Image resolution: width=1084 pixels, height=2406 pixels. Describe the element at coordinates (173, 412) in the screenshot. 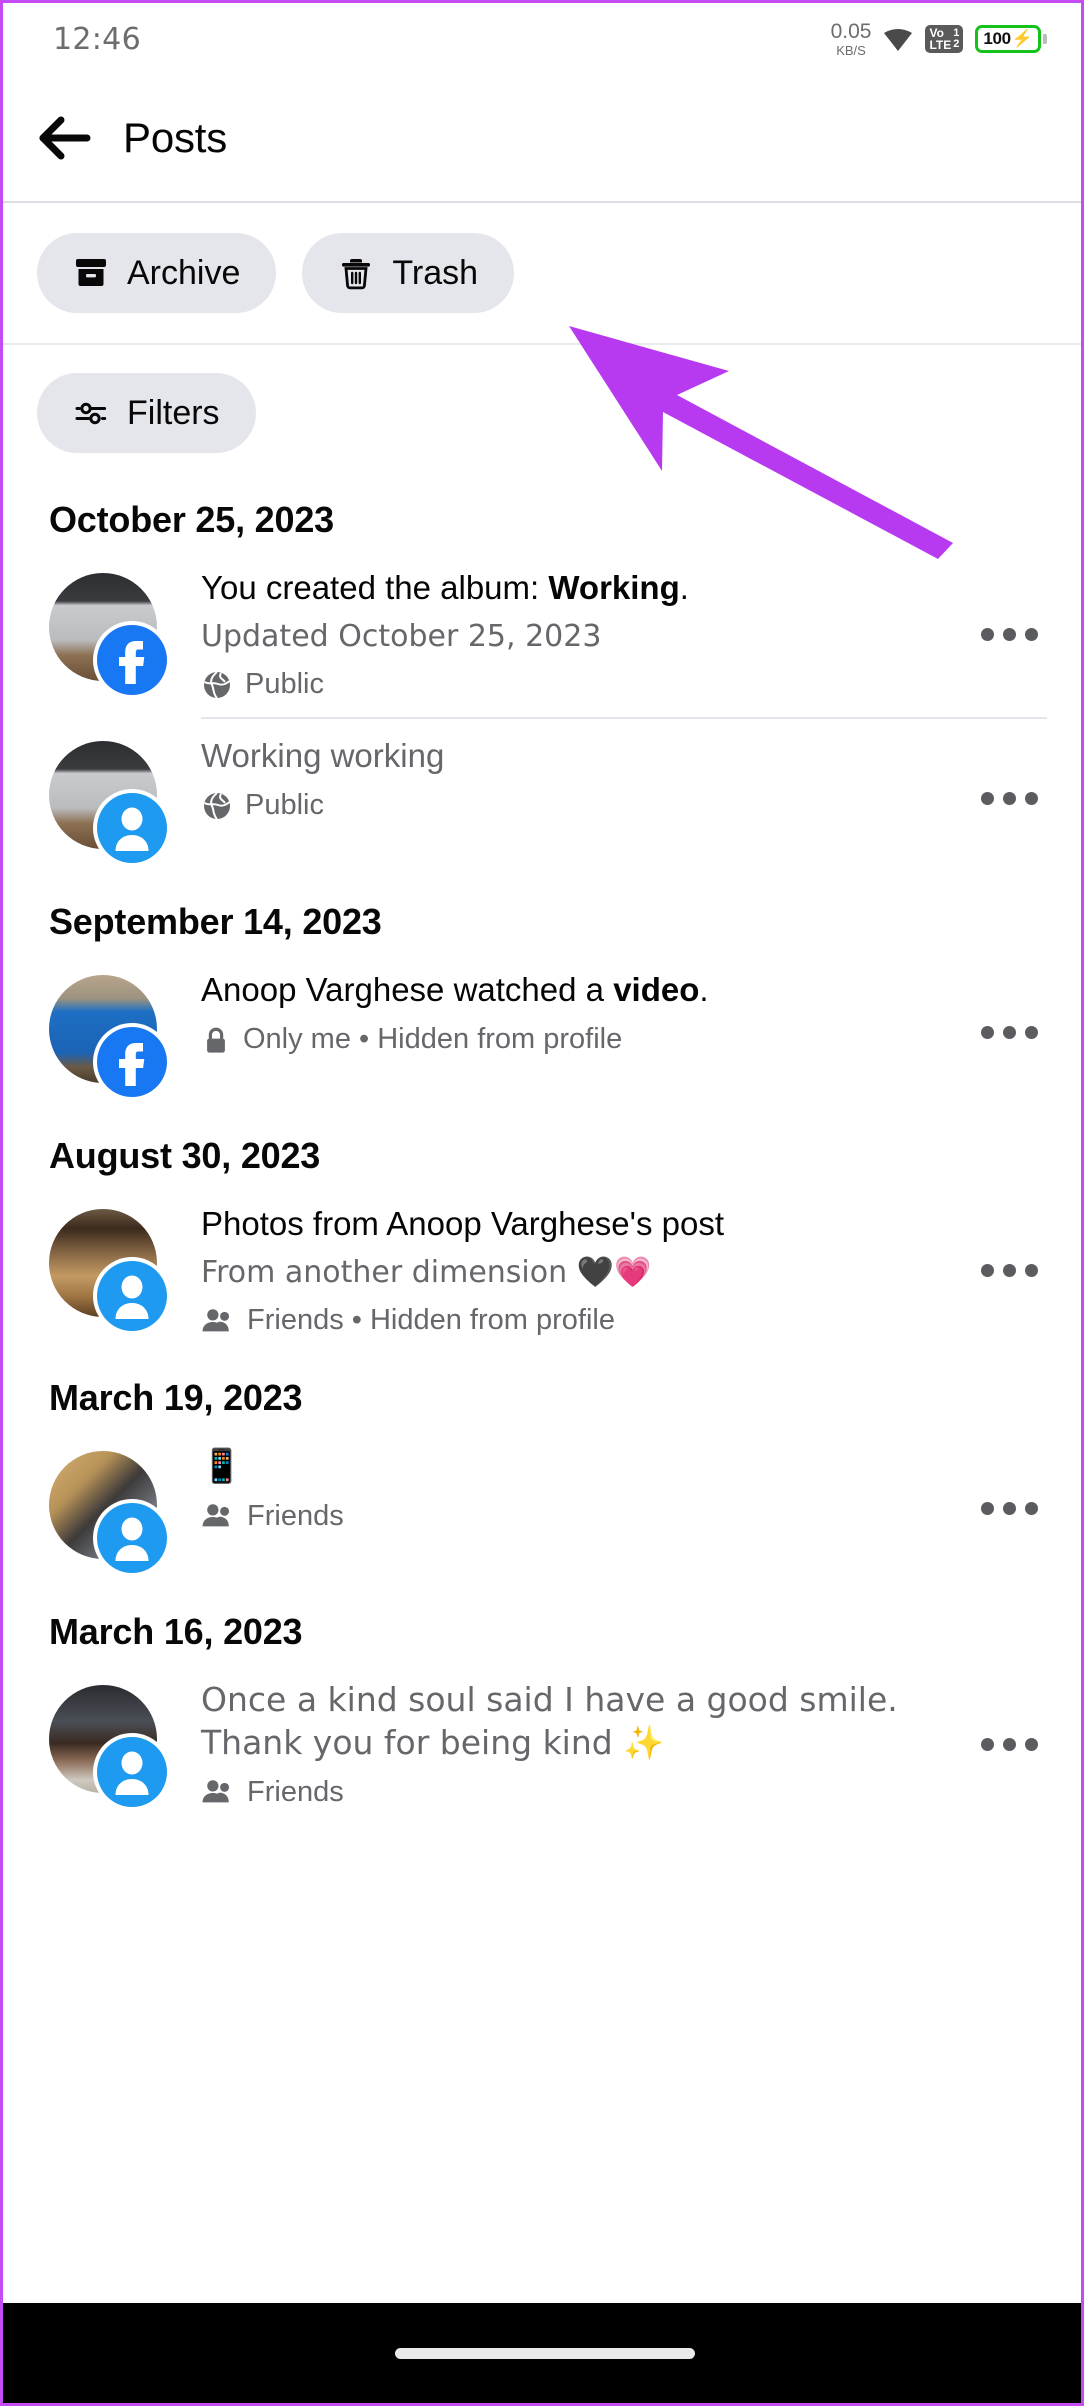

I see `filters-label: Filters` at that location.